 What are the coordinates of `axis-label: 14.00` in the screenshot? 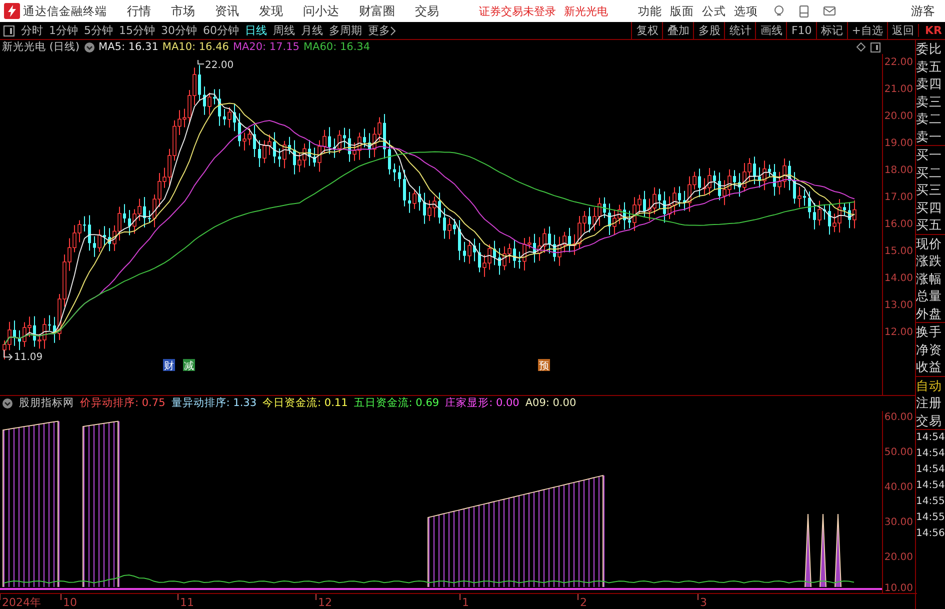 It's located at (899, 278).